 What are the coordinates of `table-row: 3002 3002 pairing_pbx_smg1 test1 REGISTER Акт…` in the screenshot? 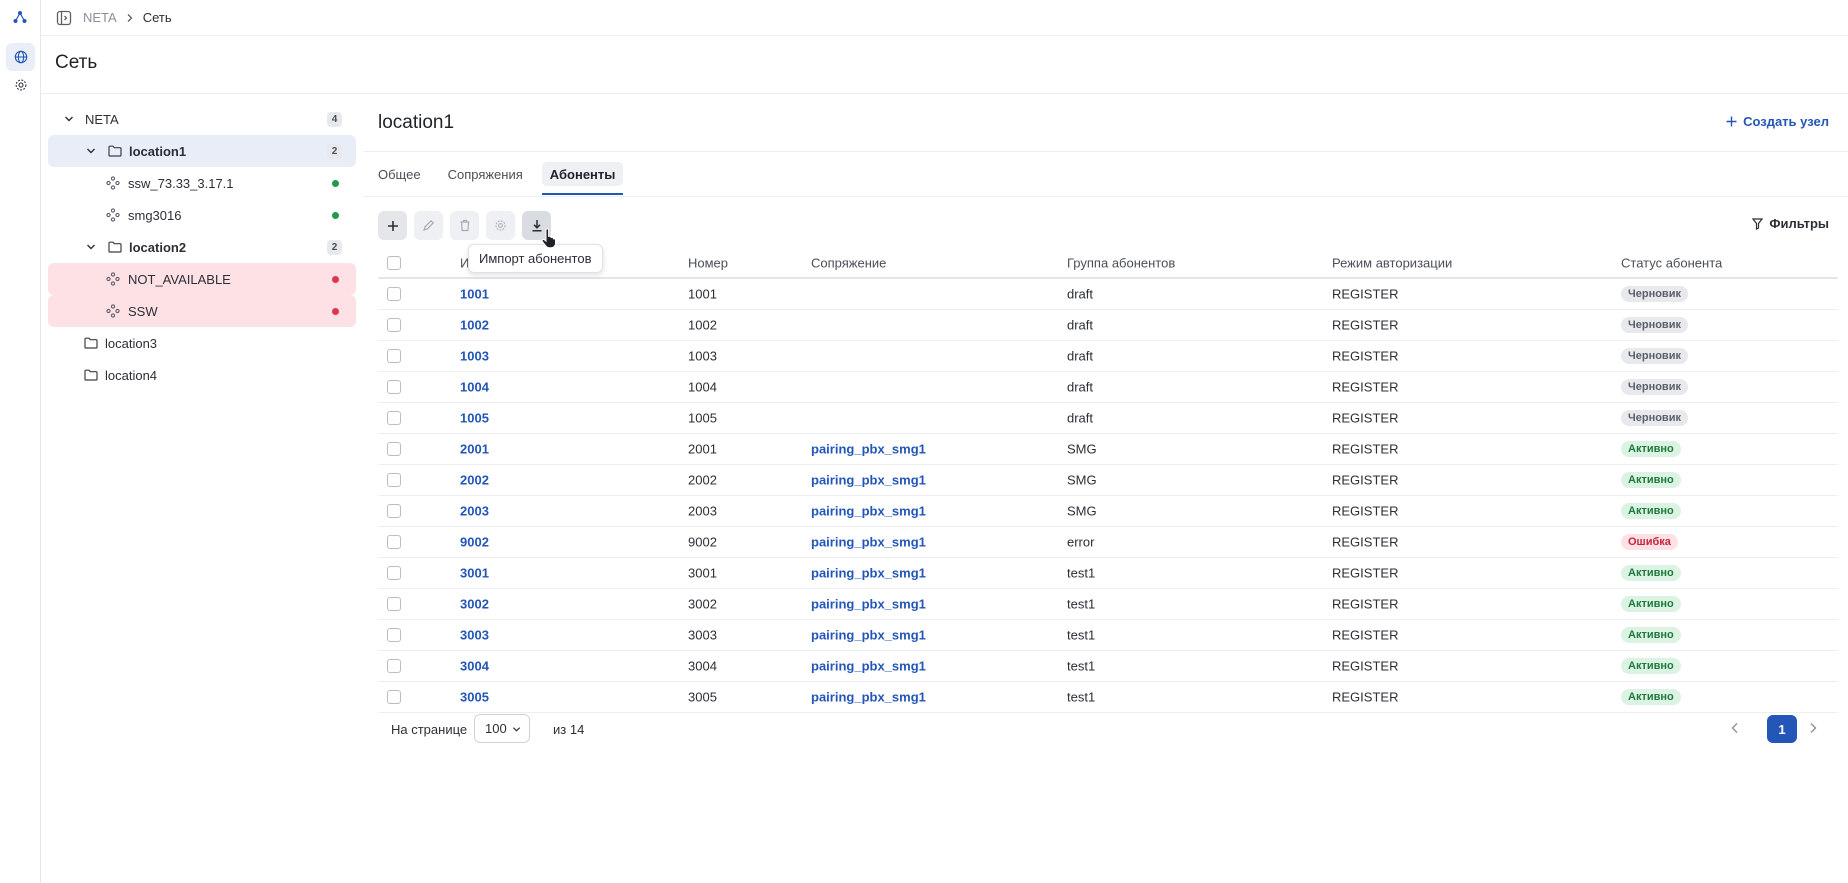 It's located at (1108, 604).